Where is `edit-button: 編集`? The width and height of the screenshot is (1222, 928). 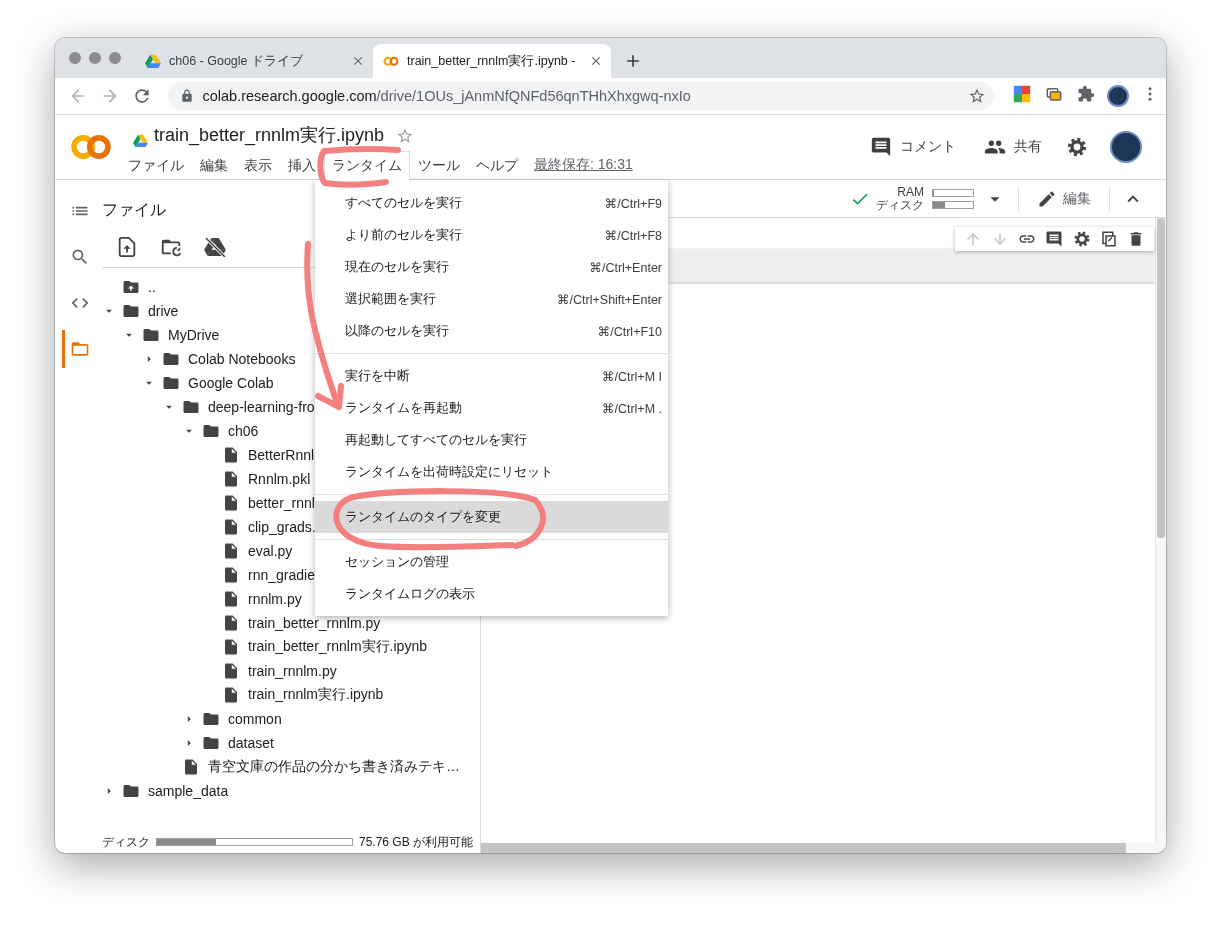 edit-button: 編集 is located at coordinates (1064, 198).